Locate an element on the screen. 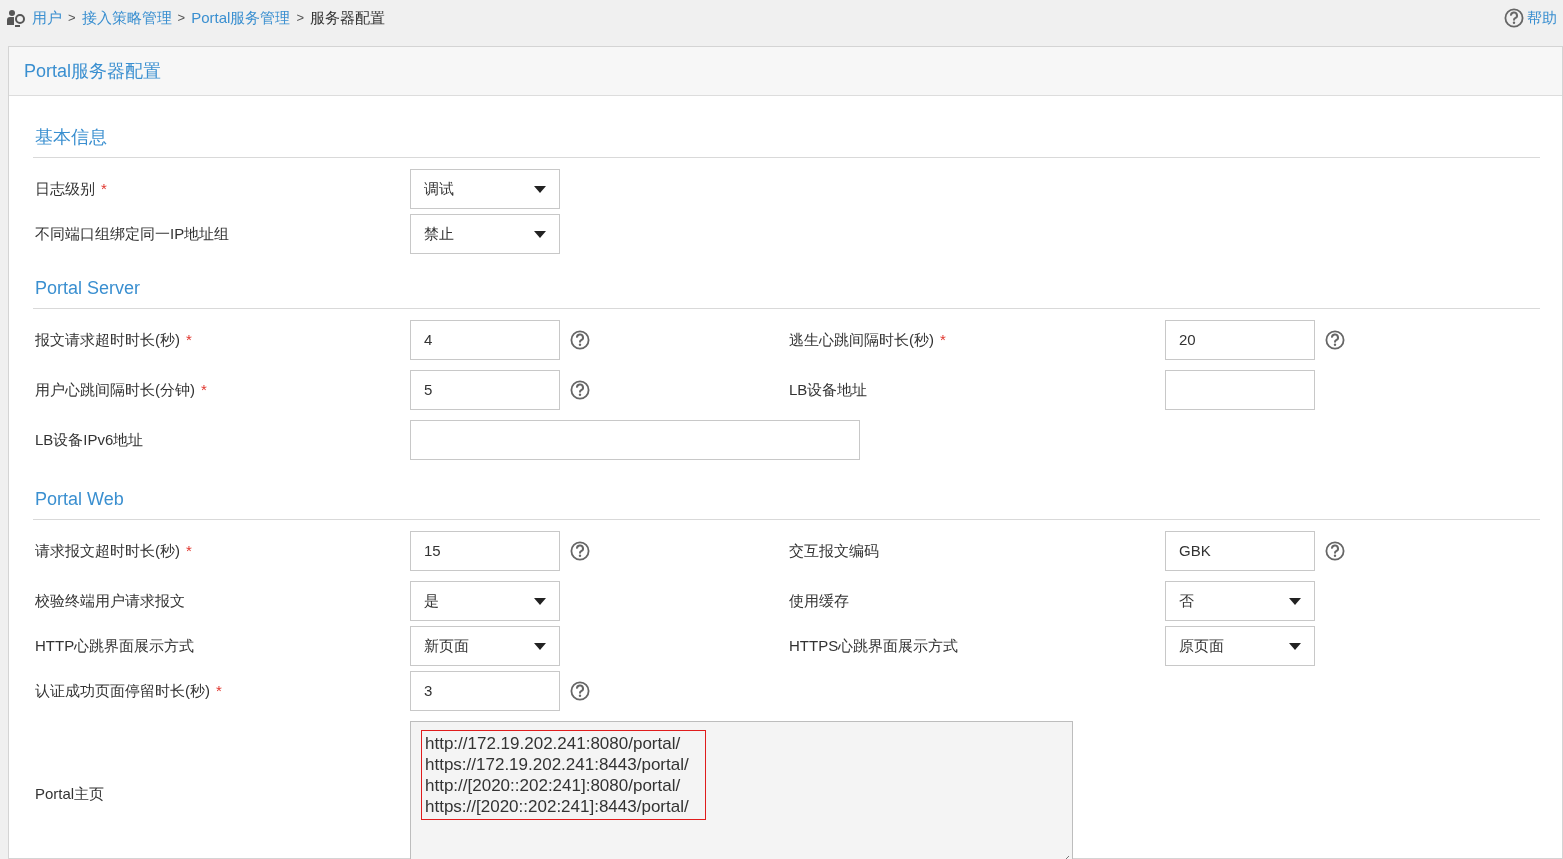 This screenshot has width=1563, height=859. field-label: 认证成功页面停留时长(秒) is located at coordinates (122, 690).